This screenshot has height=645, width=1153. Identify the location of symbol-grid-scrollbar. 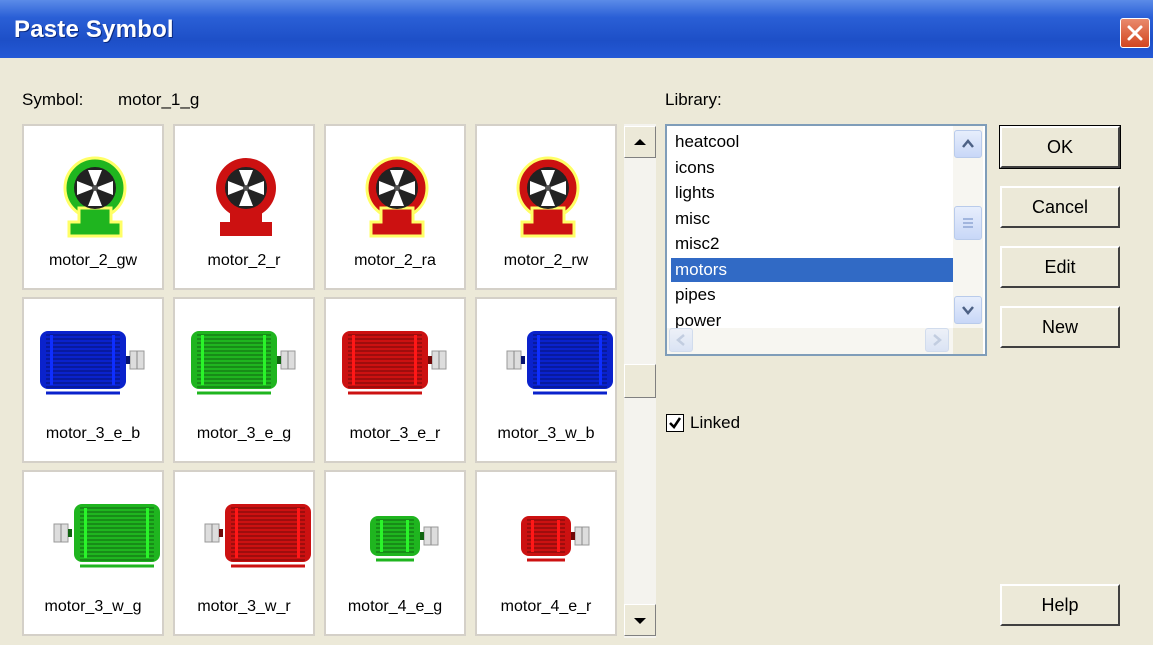
(640, 381).